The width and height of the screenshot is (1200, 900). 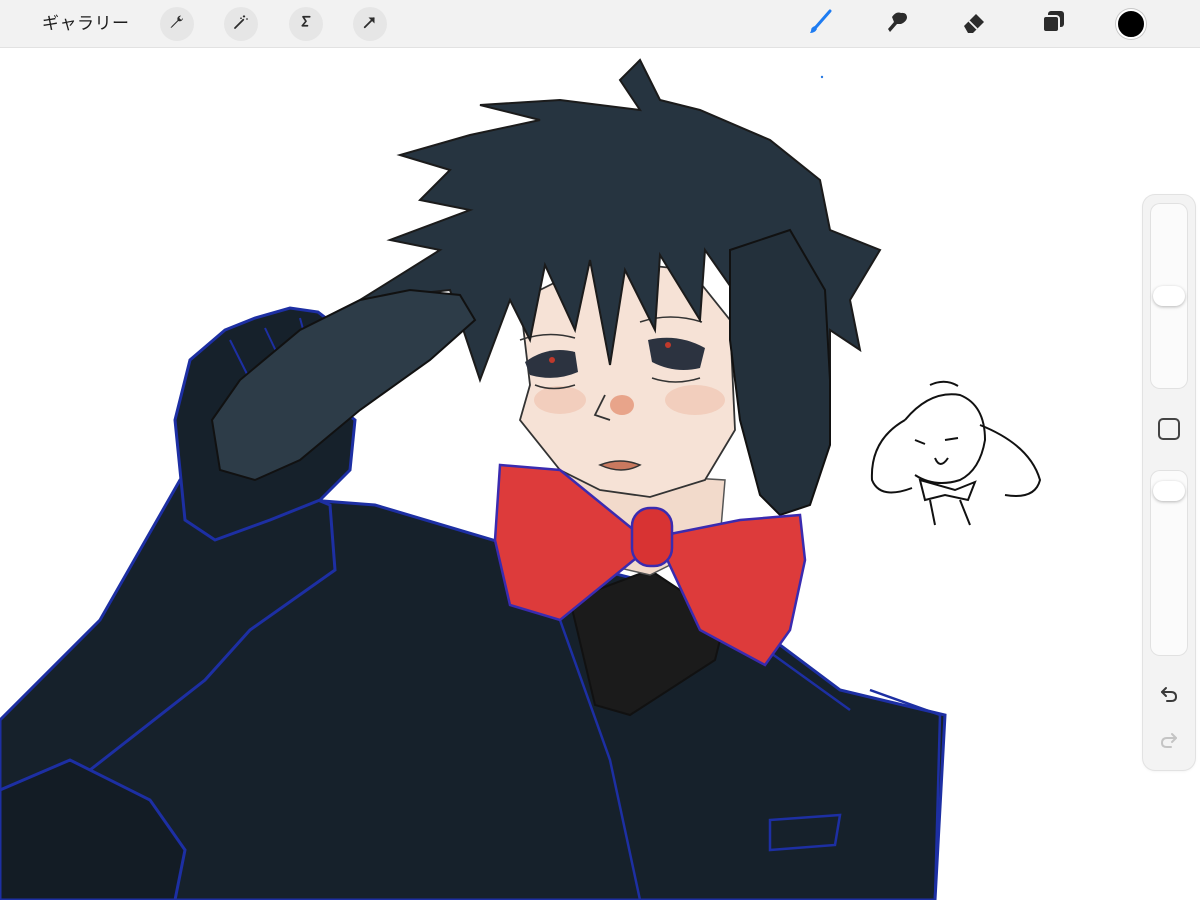 I want to click on eraser-icon, so click(x=974, y=24).